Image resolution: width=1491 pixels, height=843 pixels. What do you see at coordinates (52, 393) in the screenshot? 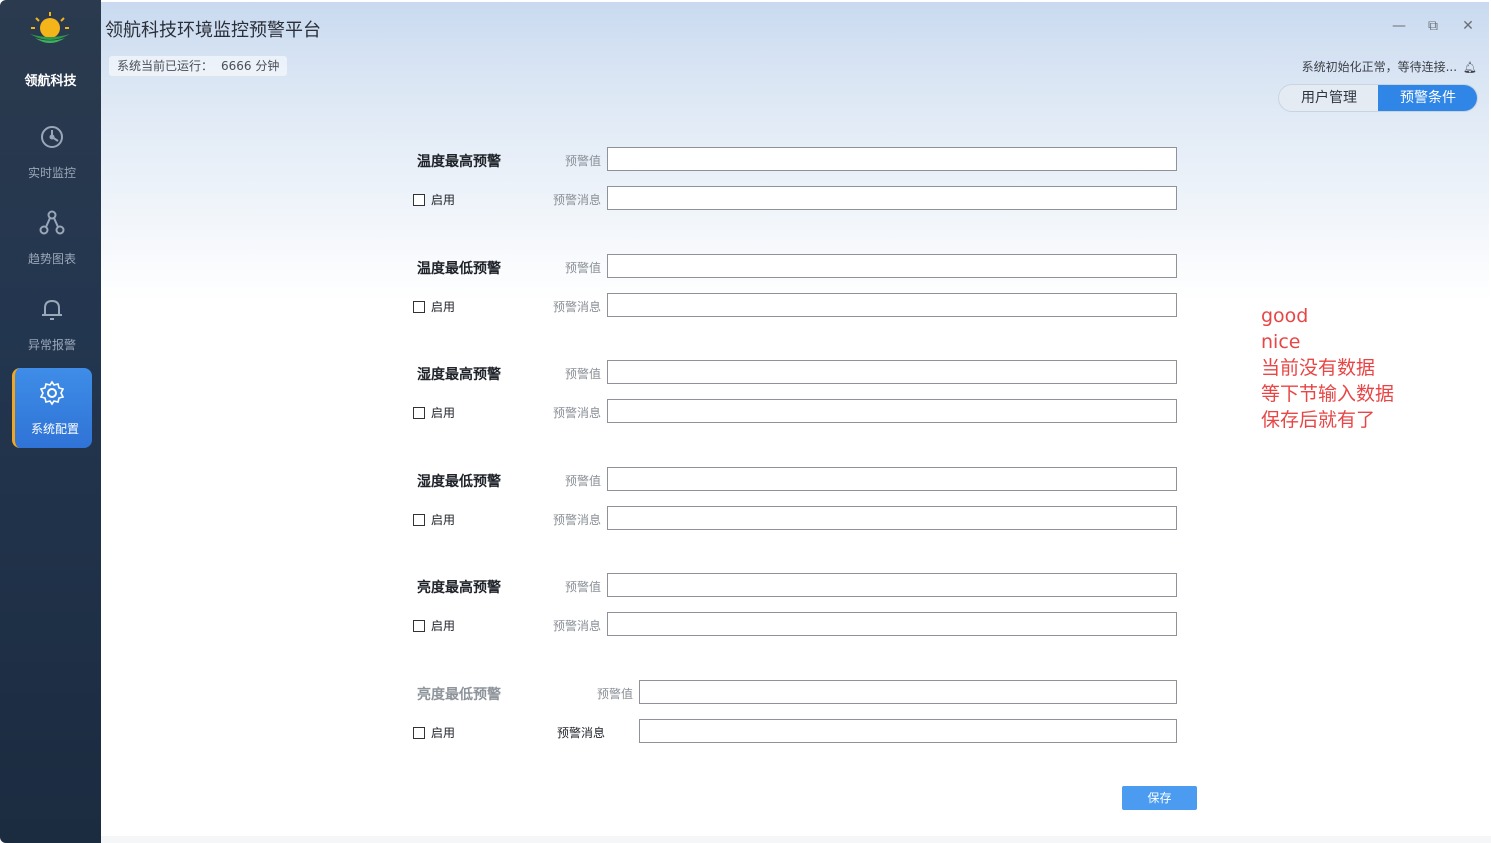
I see `gear-icon` at bounding box center [52, 393].